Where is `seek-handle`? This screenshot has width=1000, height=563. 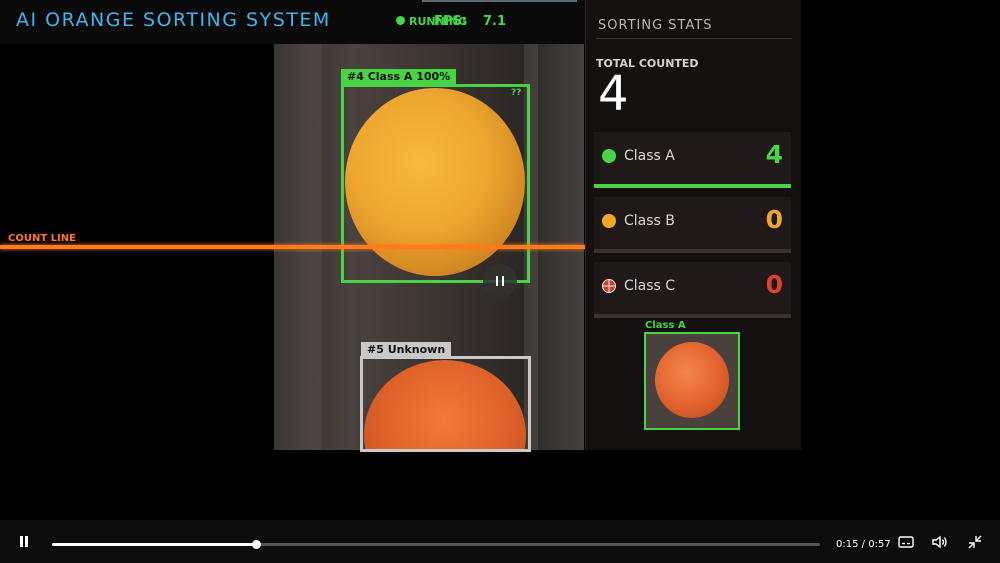
seek-handle is located at coordinates (256, 544).